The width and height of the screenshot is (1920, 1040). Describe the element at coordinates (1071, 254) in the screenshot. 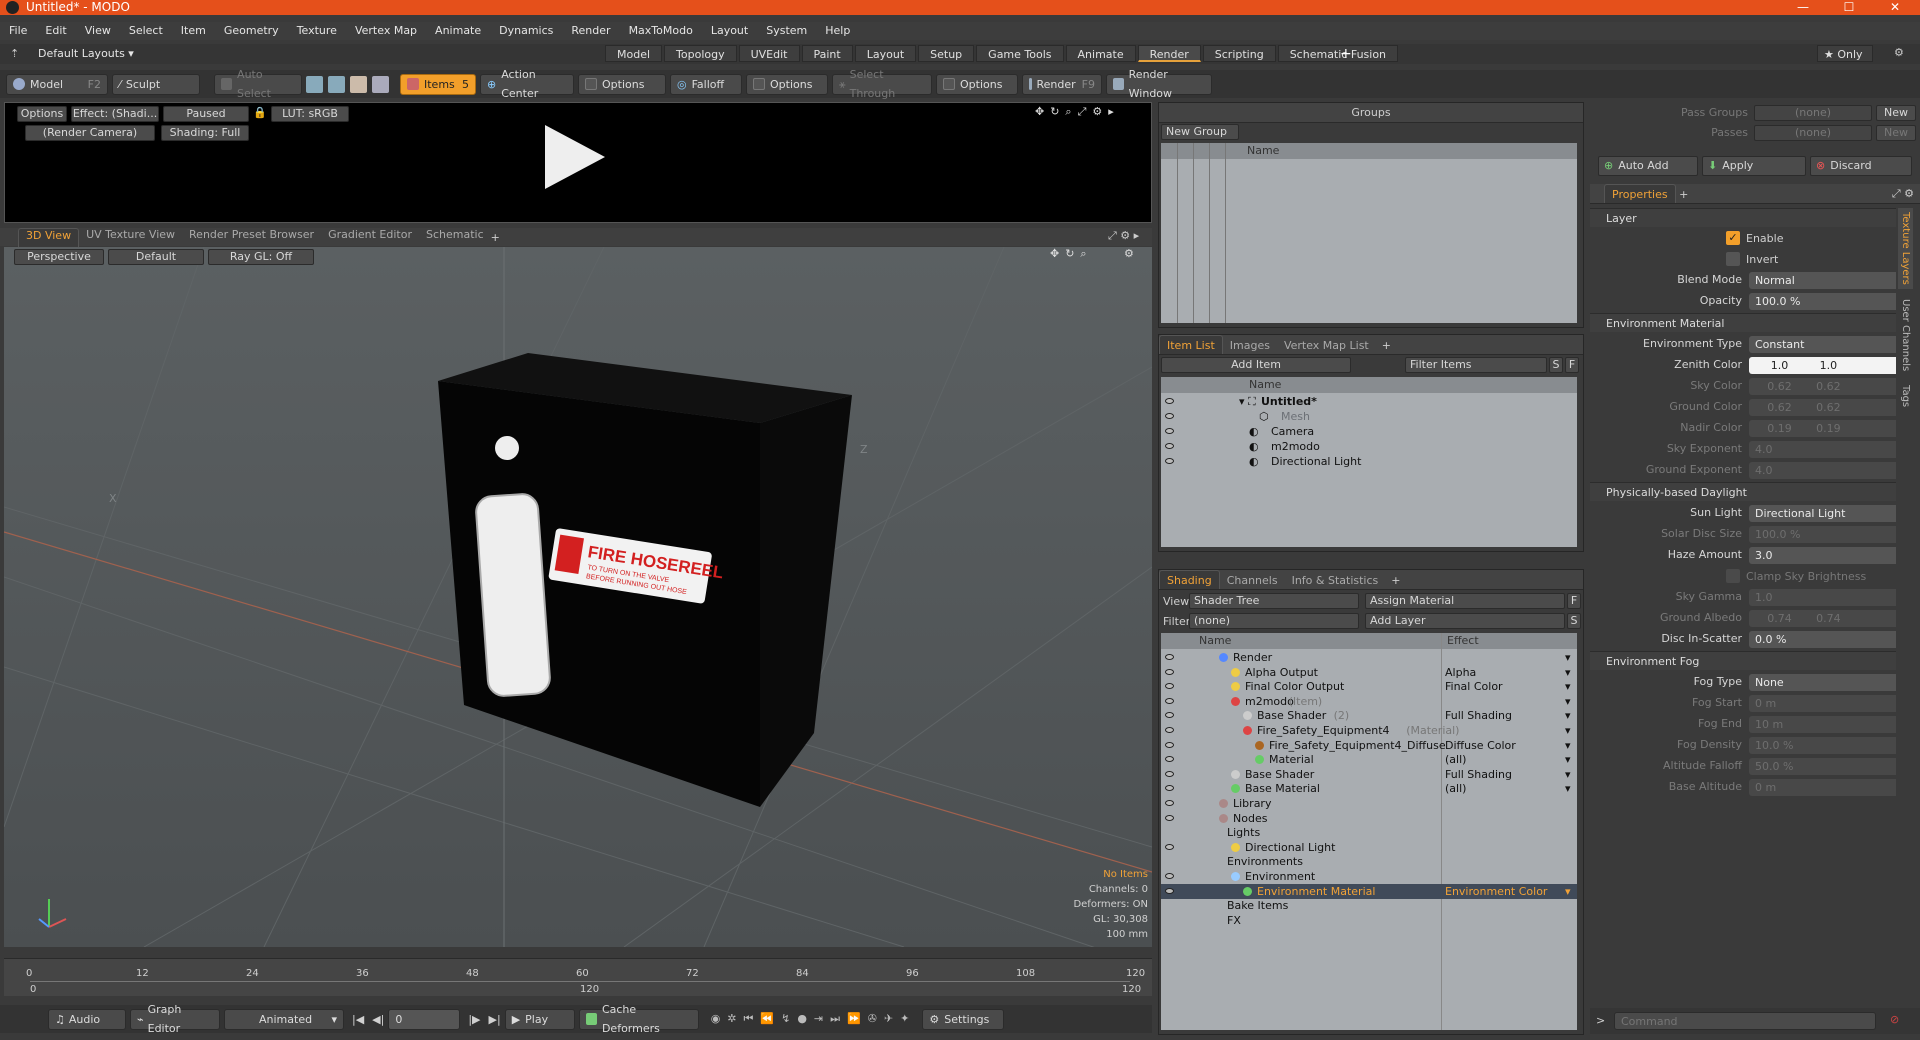

I see `viewport-nav-icons: ✥↻⌕` at that location.